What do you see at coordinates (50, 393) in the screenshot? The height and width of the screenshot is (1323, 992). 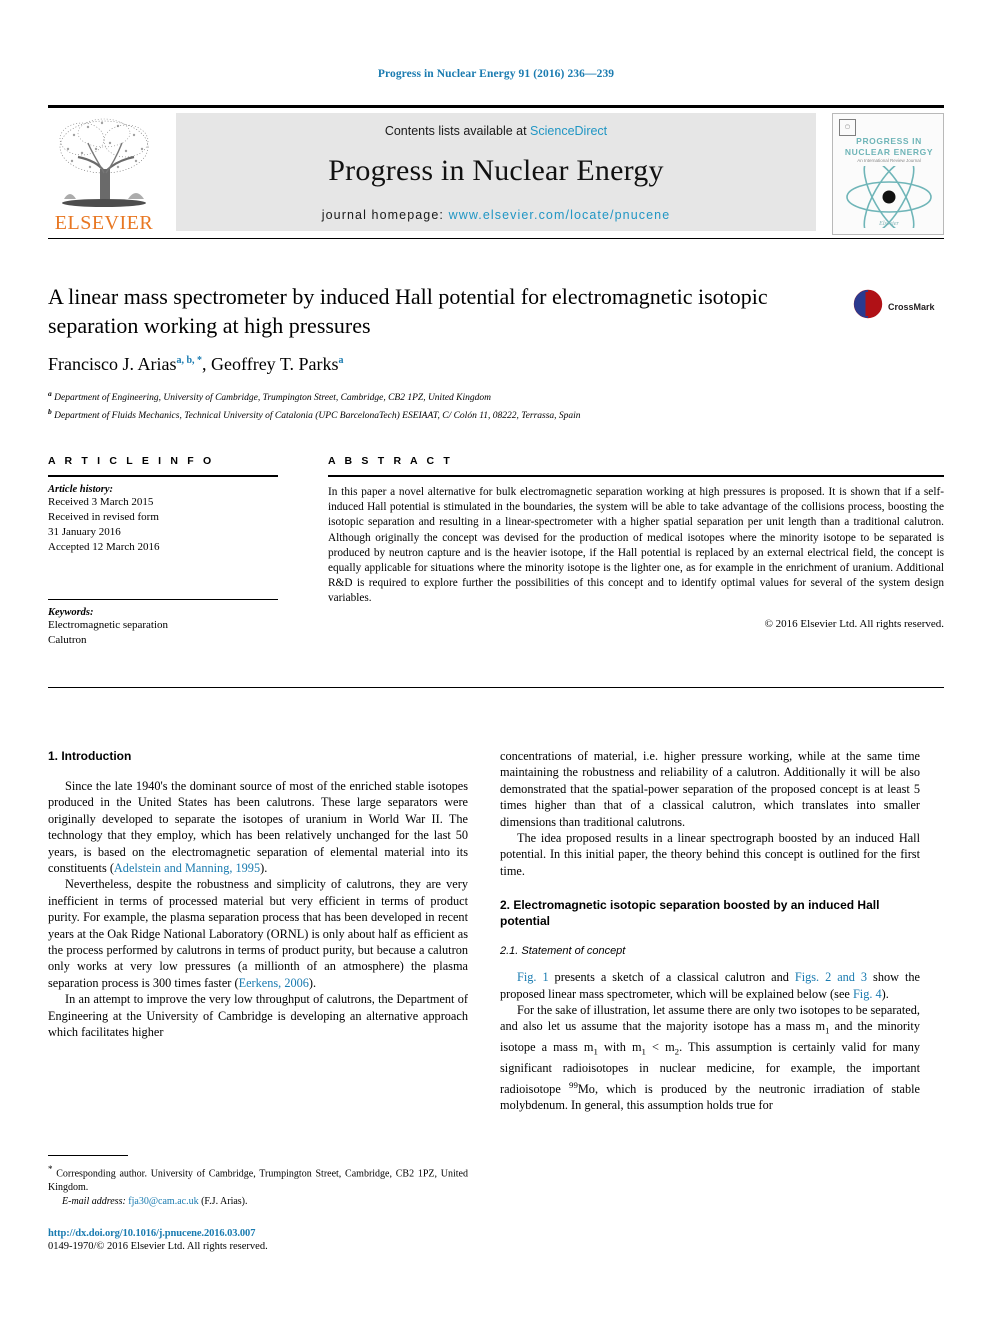 I see `affiliation-a-mark: a` at bounding box center [50, 393].